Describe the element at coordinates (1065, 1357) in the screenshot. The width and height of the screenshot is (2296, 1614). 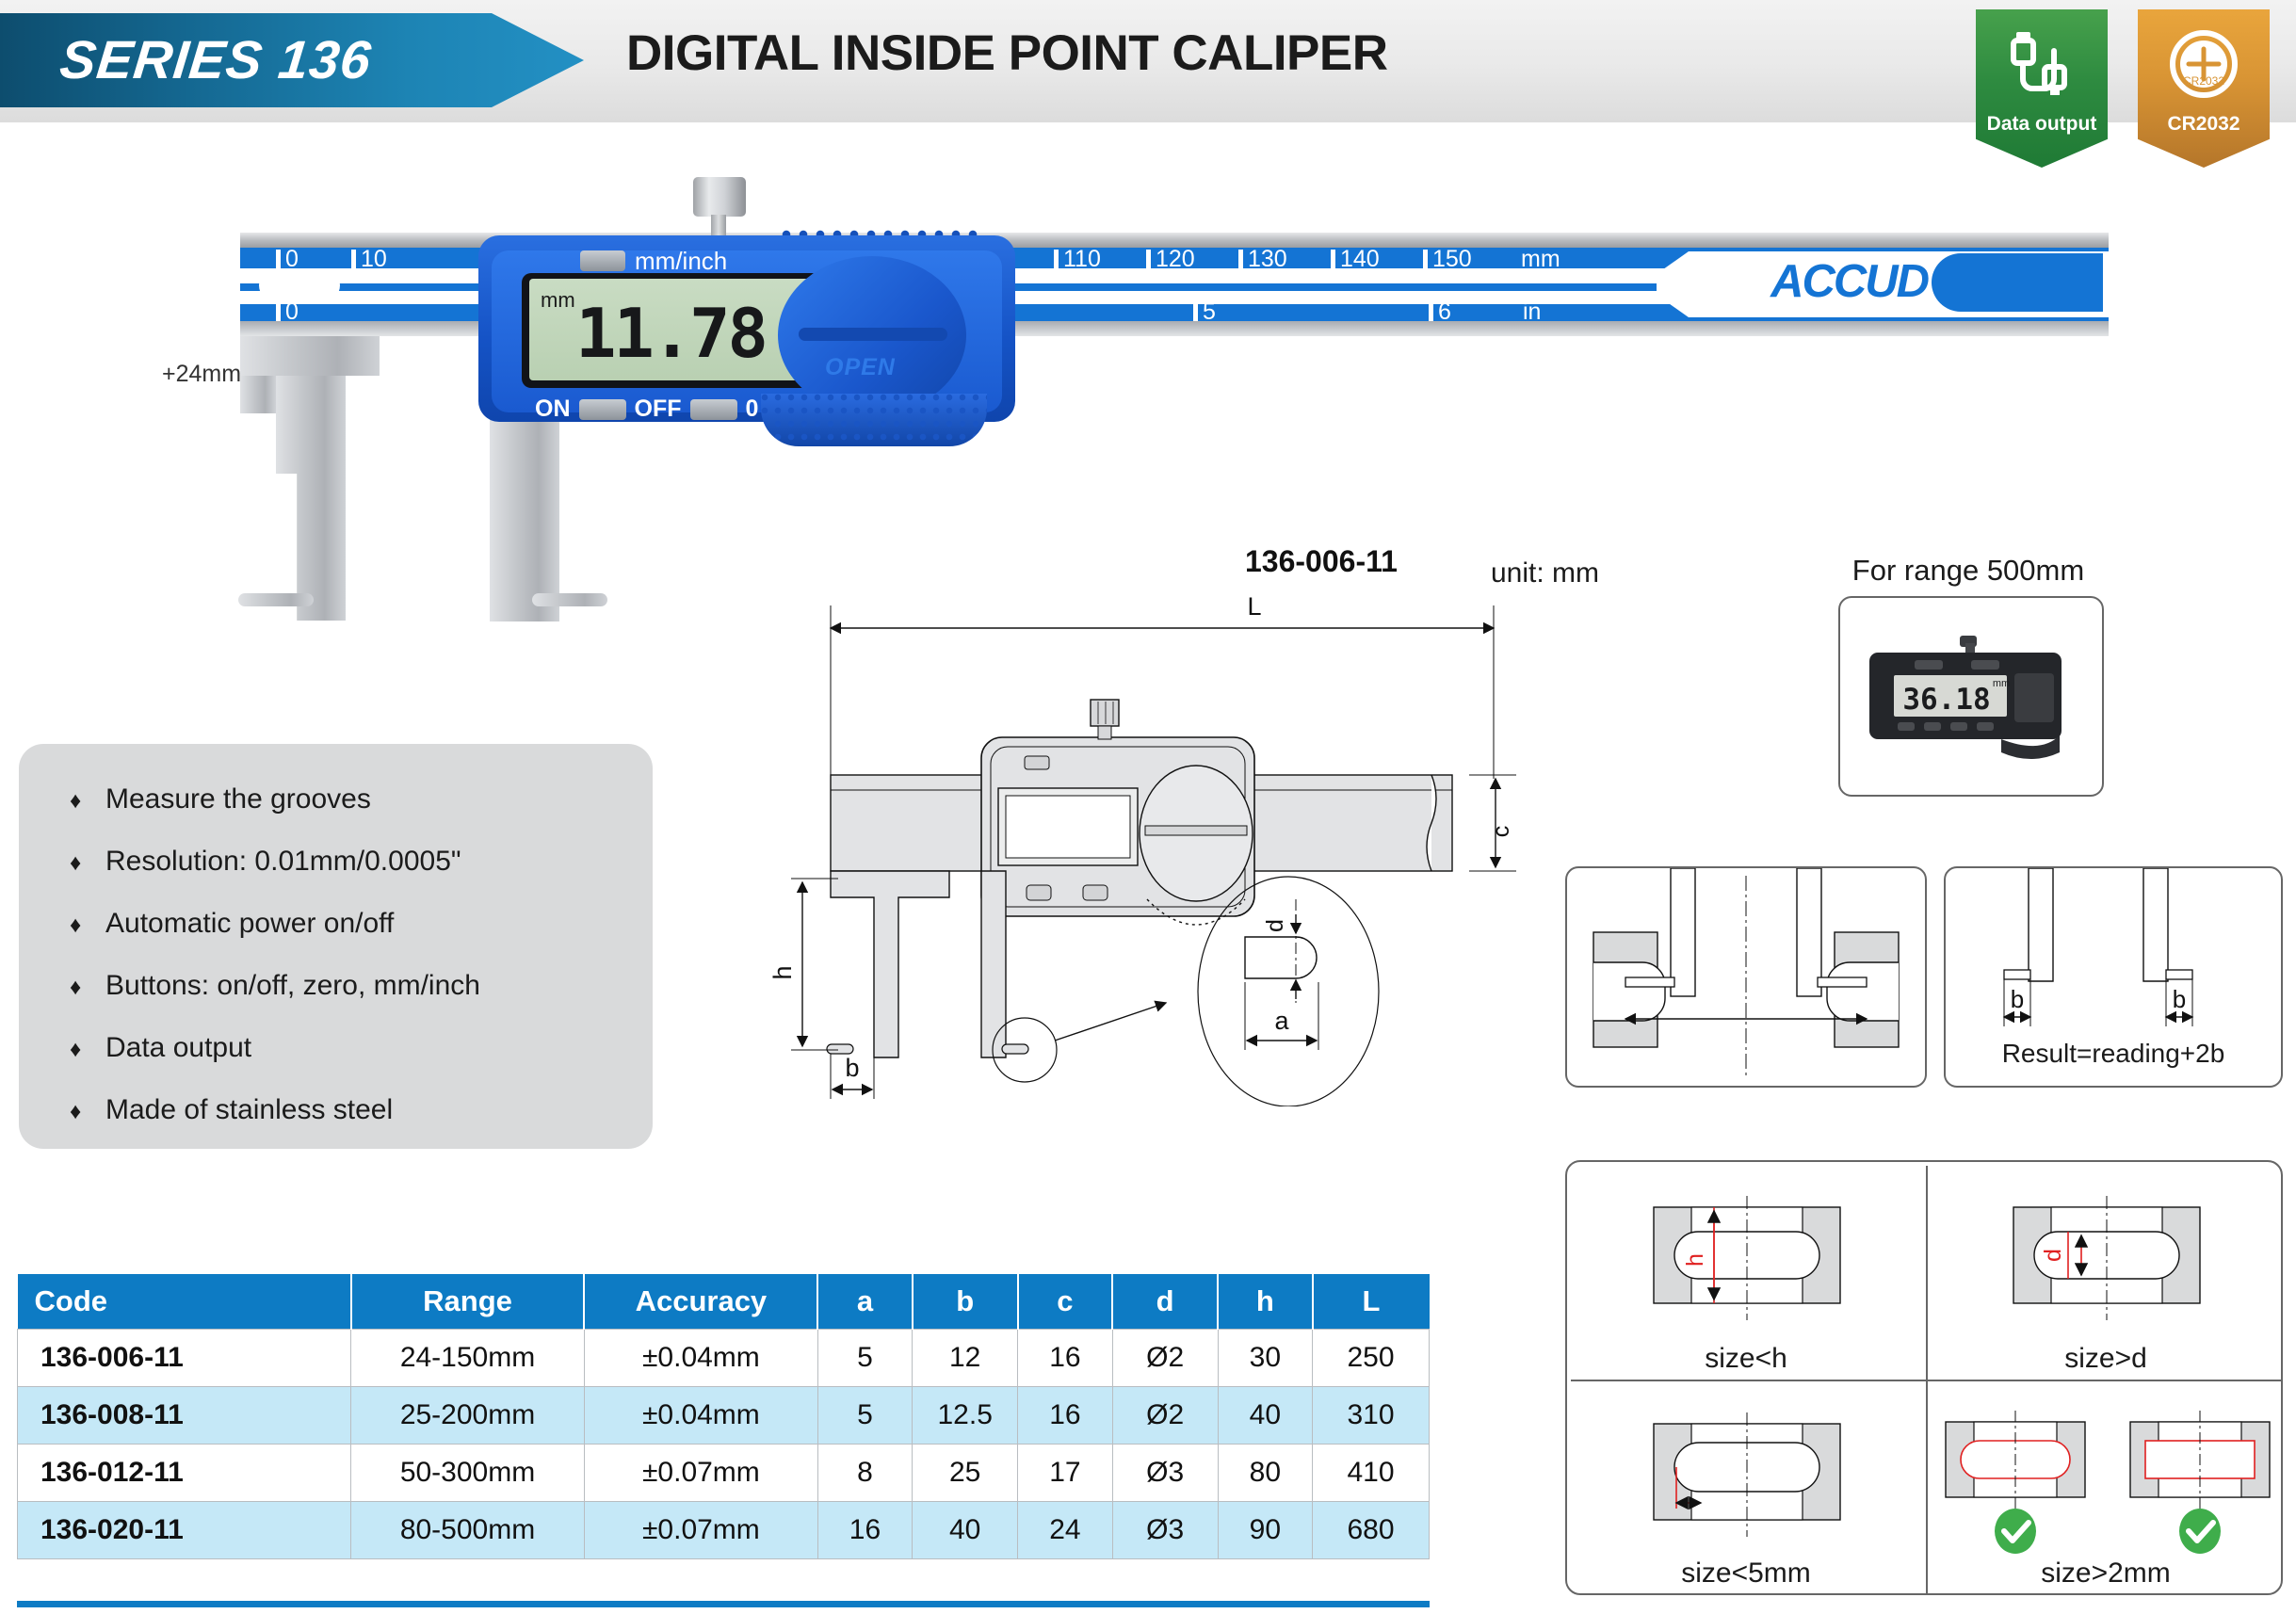
I see `cell-c: 16` at that location.